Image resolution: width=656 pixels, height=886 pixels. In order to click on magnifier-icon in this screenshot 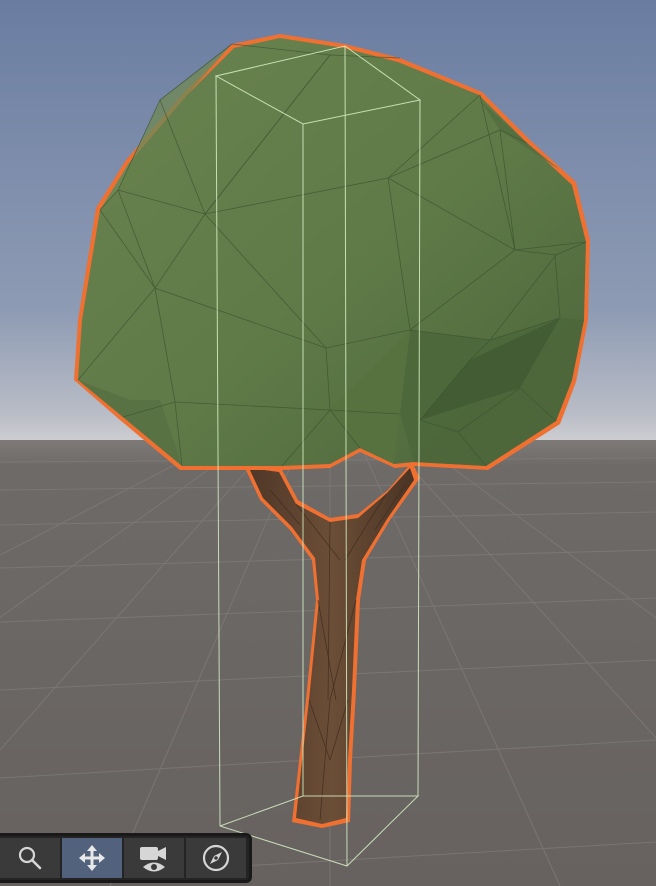, I will do `click(30, 858)`.